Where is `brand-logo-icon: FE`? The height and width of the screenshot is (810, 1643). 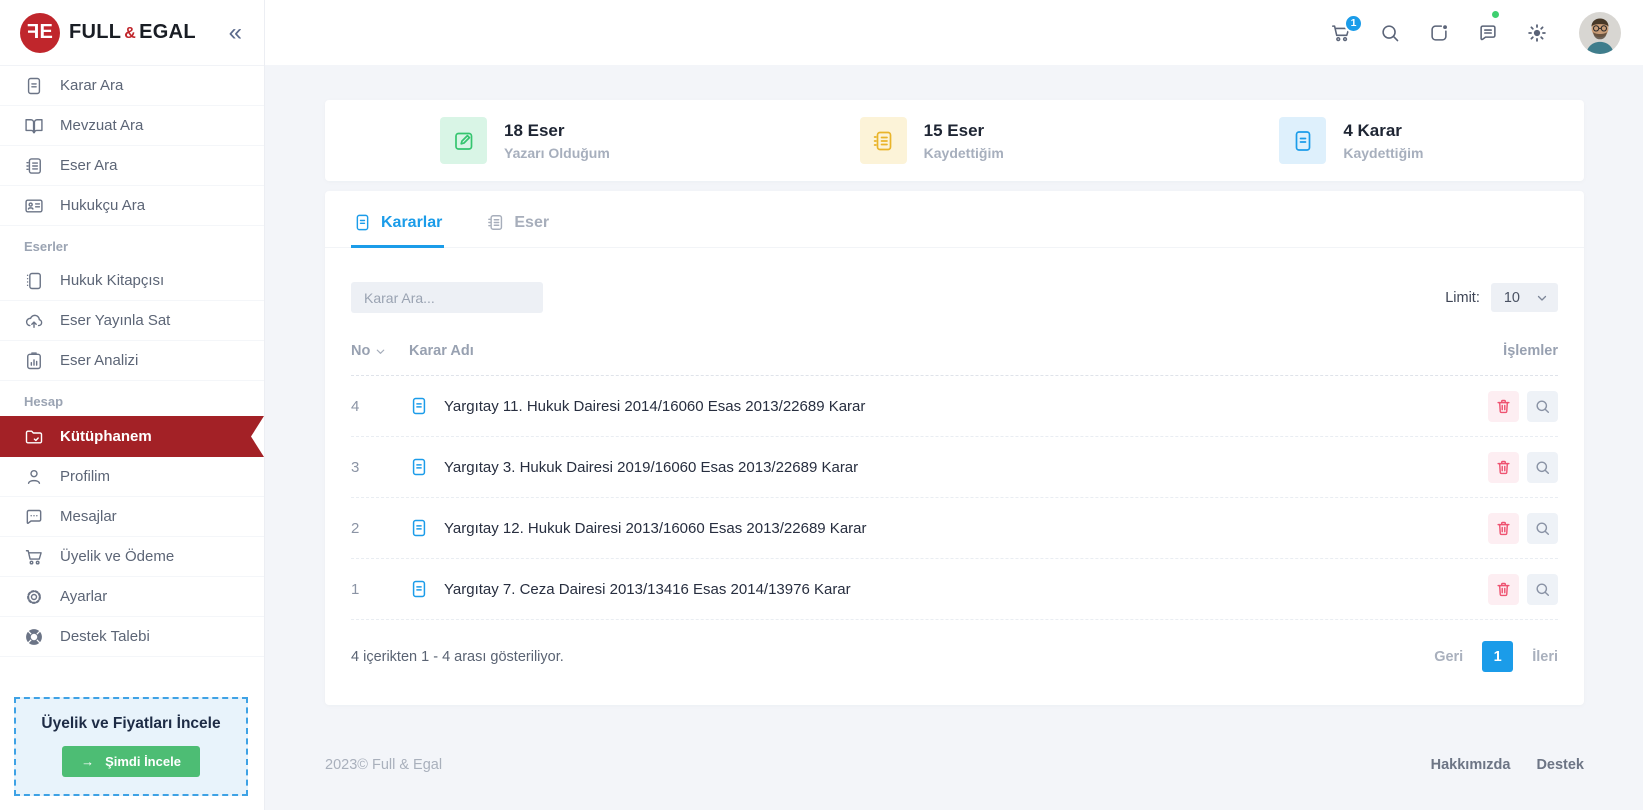 brand-logo-icon: FE is located at coordinates (40, 32).